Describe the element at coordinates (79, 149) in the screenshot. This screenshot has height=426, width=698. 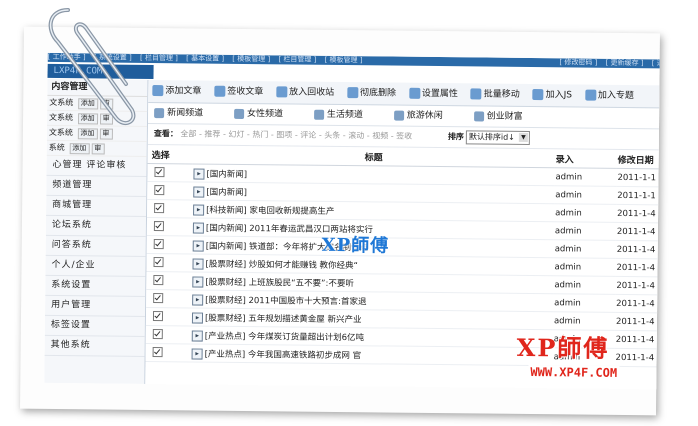
I see `add-button: 添加` at that location.